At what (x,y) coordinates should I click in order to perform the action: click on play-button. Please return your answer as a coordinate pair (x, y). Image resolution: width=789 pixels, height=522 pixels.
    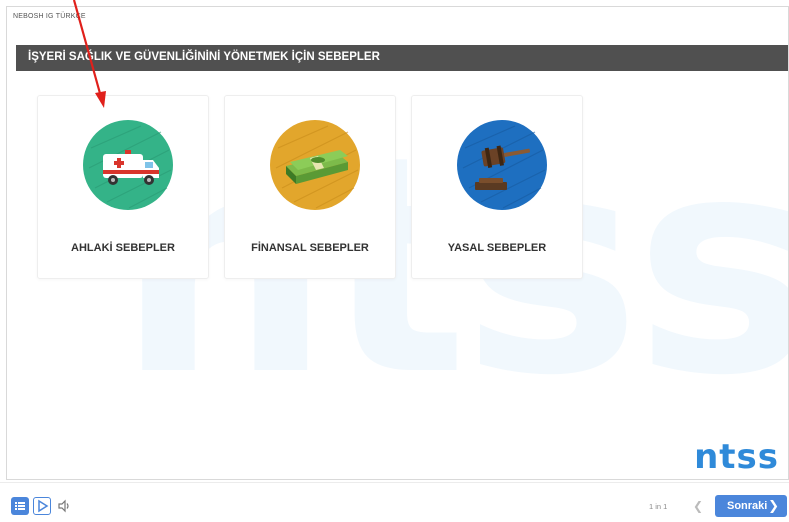
    Looking at the image, I should click on (42, 506).